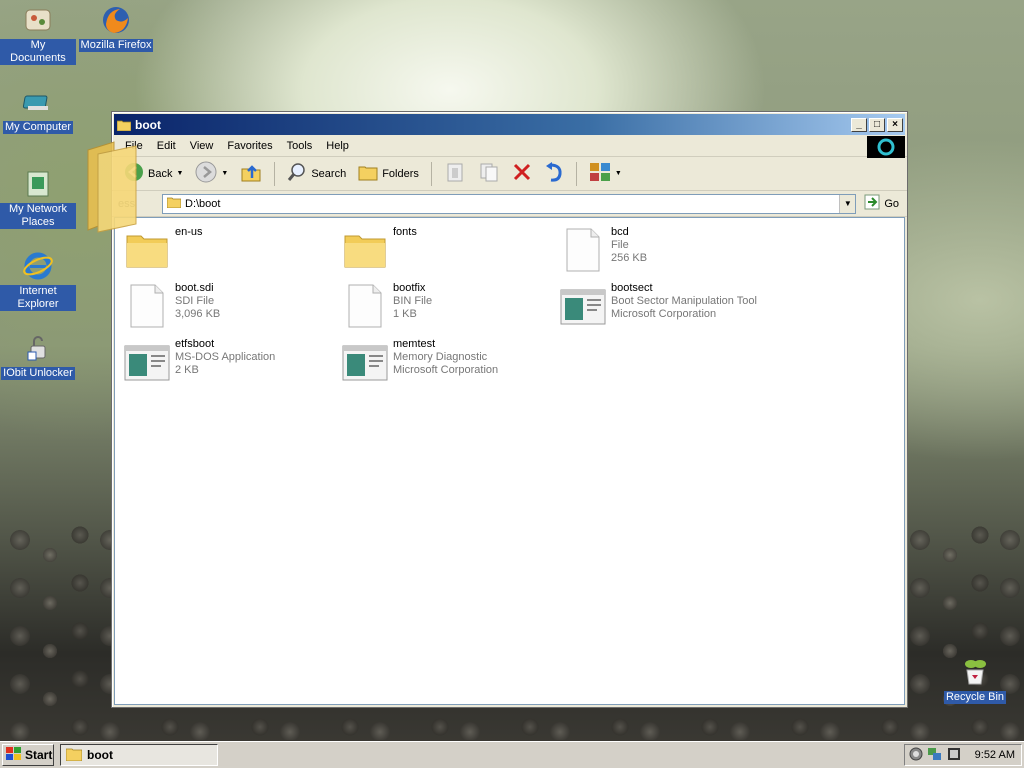 The image size is (1024, 768). Describe the element at coordinates (684, 301) in the screenshot. I see `file-type: Boot Sector Manipulation Tool` at that location.